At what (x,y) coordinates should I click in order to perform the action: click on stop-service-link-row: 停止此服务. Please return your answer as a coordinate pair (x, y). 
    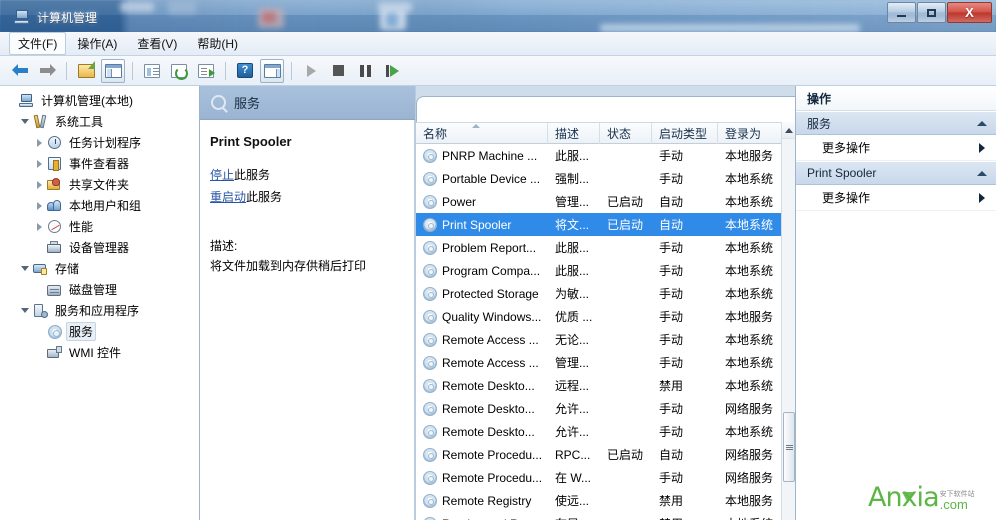
    Looking at the image, I should click on (307, 174).